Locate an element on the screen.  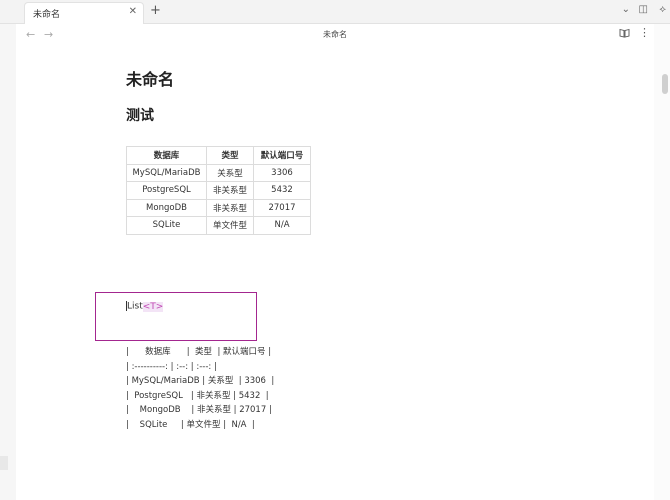
raw-line: | PostgreSQL | 非关系型 | 5432 | is located at coordinates (197, 395).